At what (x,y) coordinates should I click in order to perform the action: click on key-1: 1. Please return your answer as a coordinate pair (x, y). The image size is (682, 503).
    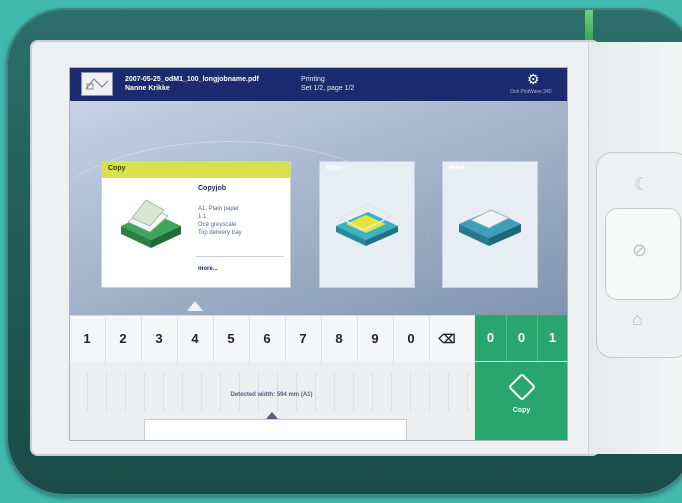
    Looking at the image, I should click on (87, 339).